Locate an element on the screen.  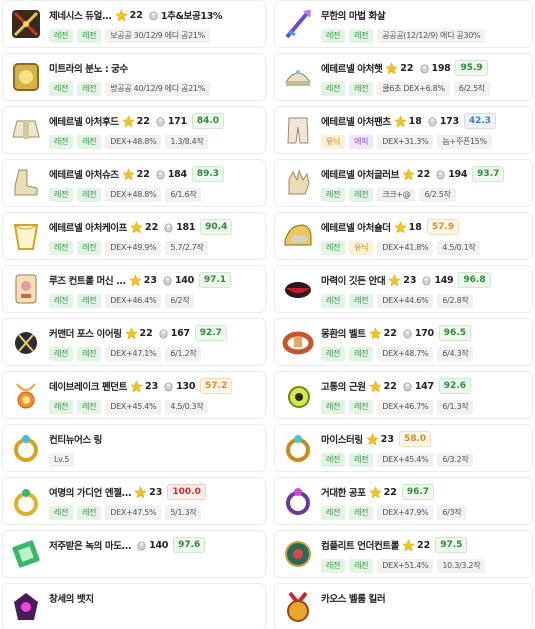
potential-tag: DEX+47.9% is located at coordinates (405, 513).